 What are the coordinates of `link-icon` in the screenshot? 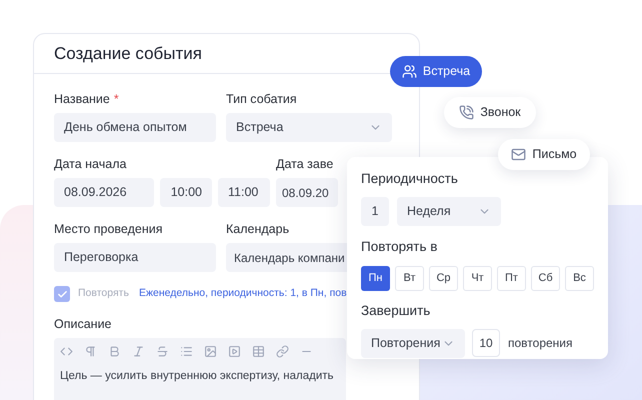 It's located at (282, 351).